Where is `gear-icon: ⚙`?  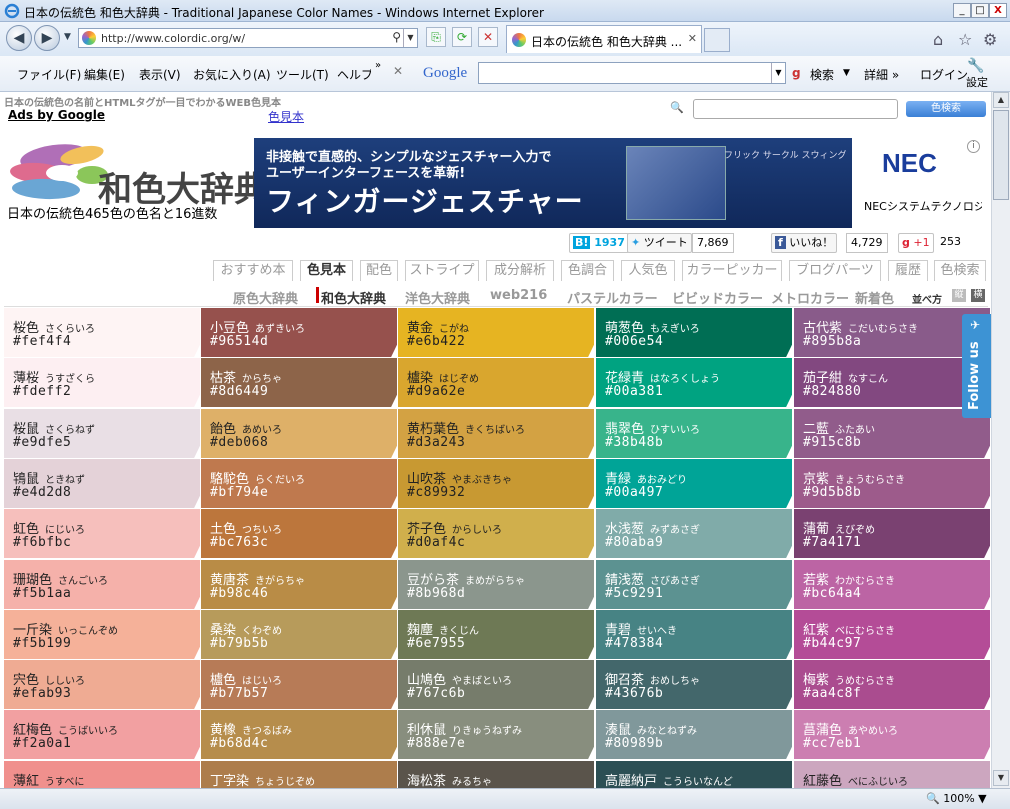 gear-icon: ⚙ is located at coordinates (990, 39).